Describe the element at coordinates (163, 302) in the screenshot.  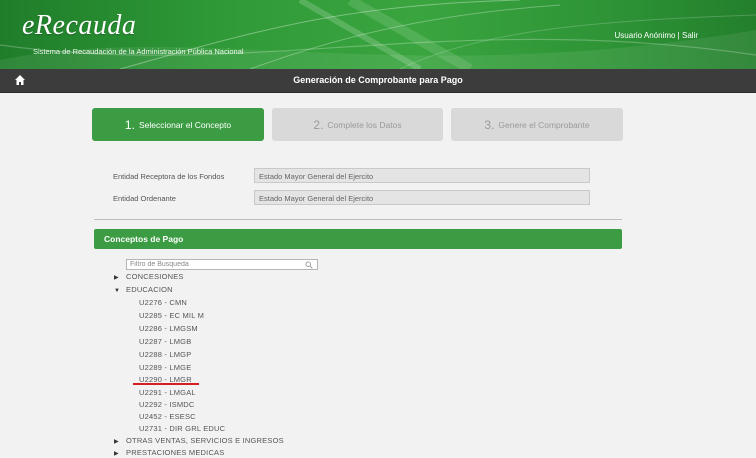
I see `tree-leaf: U2276 - CMN` at that location.